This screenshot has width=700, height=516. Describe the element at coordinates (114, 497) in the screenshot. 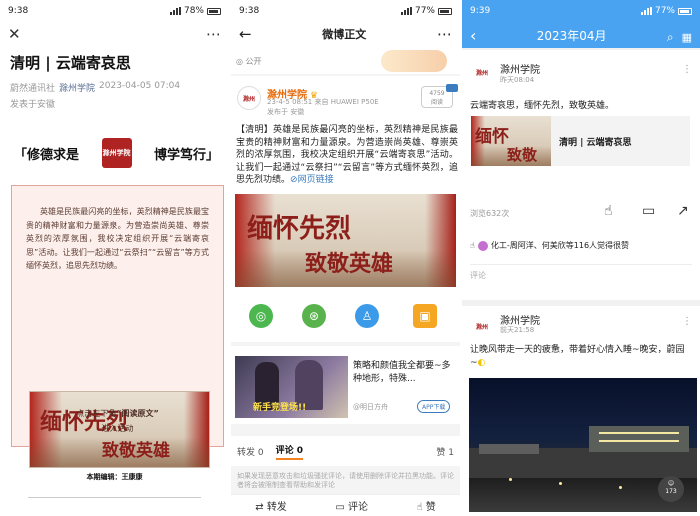

I see `divider` at that location.